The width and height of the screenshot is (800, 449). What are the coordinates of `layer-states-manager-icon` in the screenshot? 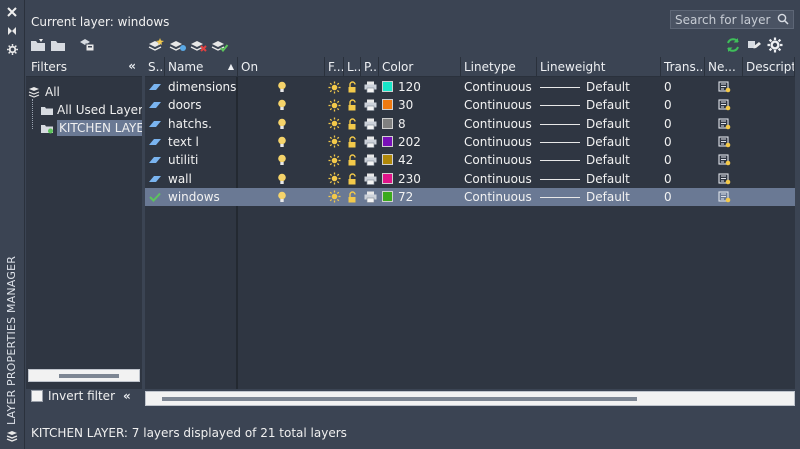 It's located at (87, 45).